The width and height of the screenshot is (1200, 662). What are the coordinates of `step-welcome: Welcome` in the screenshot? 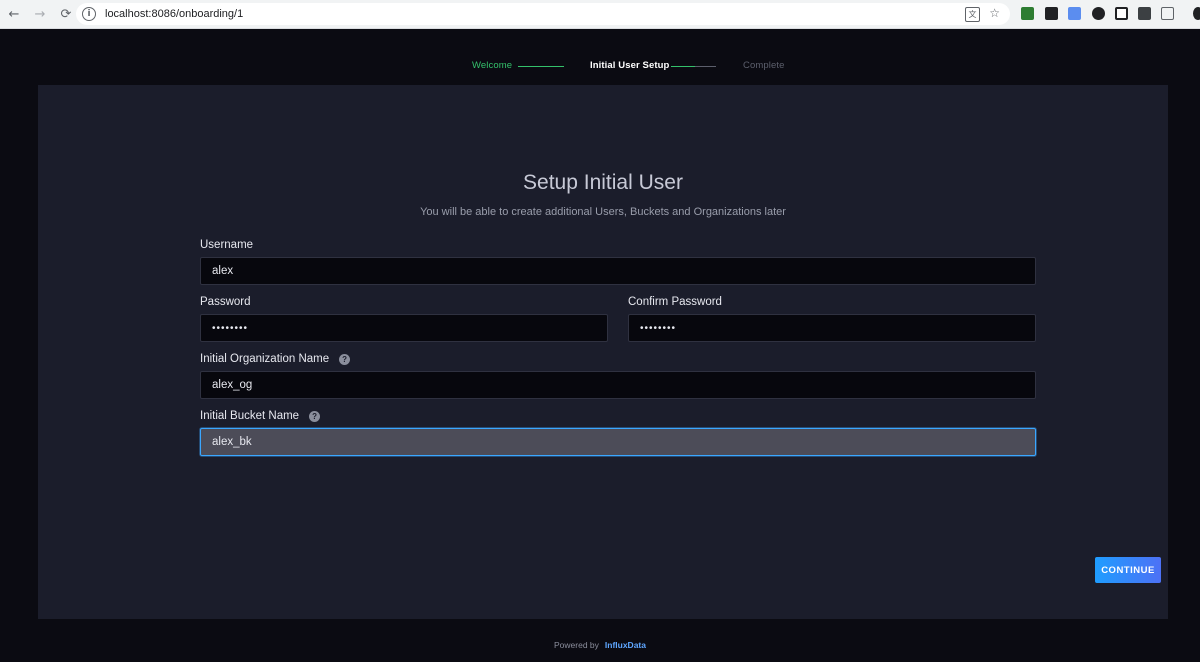 It's located at (492, 65).